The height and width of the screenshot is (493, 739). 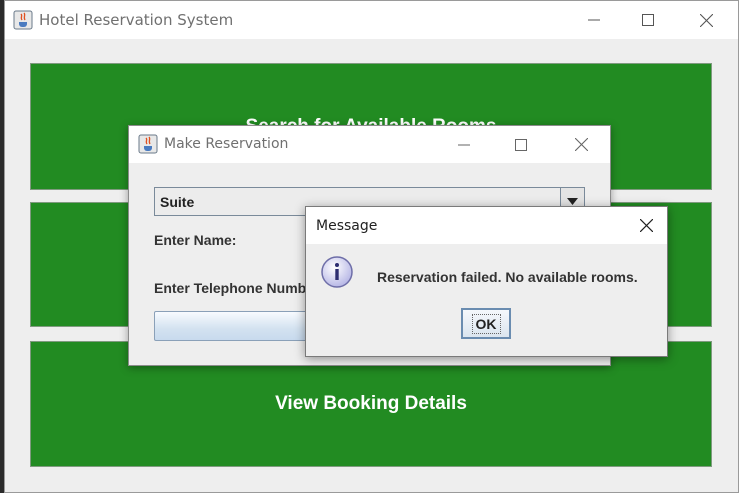 I want to click on info-icon, so click(x=337, y=272).